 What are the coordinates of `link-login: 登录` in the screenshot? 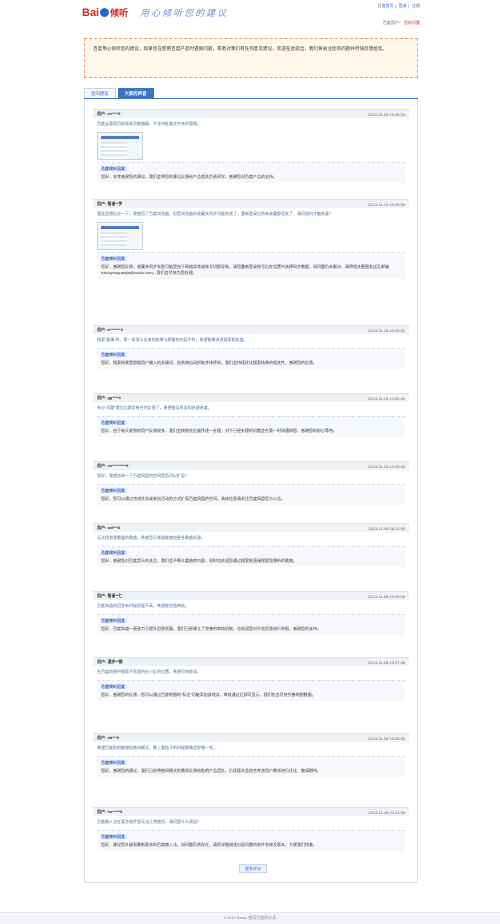 It's located at (403, 5).